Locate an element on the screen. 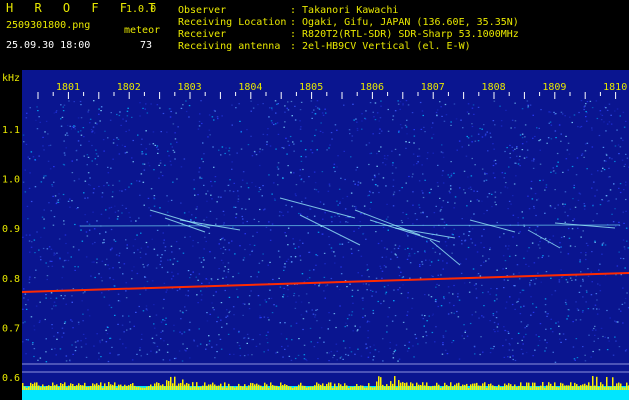 This screenshot has width=629, height=400. freq-label: 1.1 is located at coordinates (11, 130).